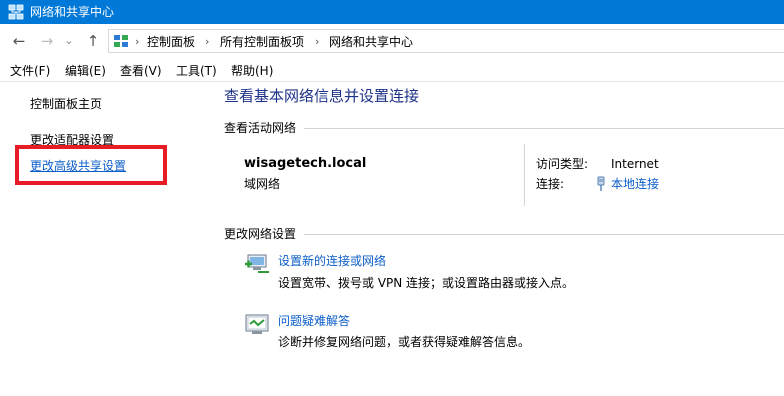  What do you see at coordinates (47, 41) in the screenshot?
I see `forward-arrow-icon: →` at bounding box center [47, 41].